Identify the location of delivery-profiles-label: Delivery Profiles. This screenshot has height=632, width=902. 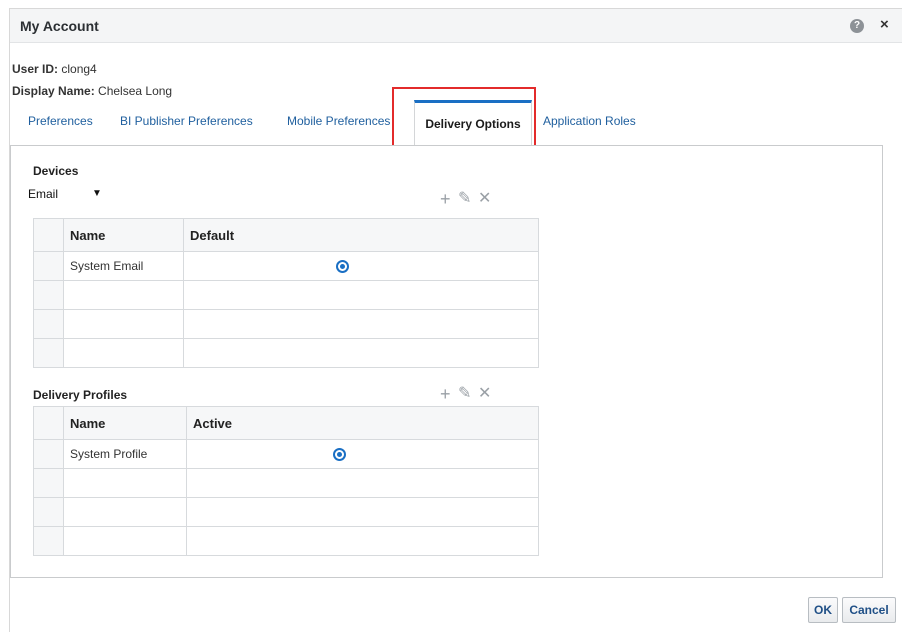
(80, 395).